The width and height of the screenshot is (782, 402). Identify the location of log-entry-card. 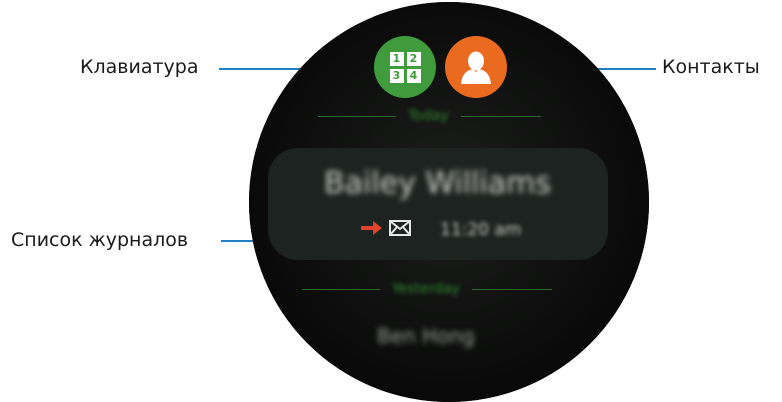
(438, 204).